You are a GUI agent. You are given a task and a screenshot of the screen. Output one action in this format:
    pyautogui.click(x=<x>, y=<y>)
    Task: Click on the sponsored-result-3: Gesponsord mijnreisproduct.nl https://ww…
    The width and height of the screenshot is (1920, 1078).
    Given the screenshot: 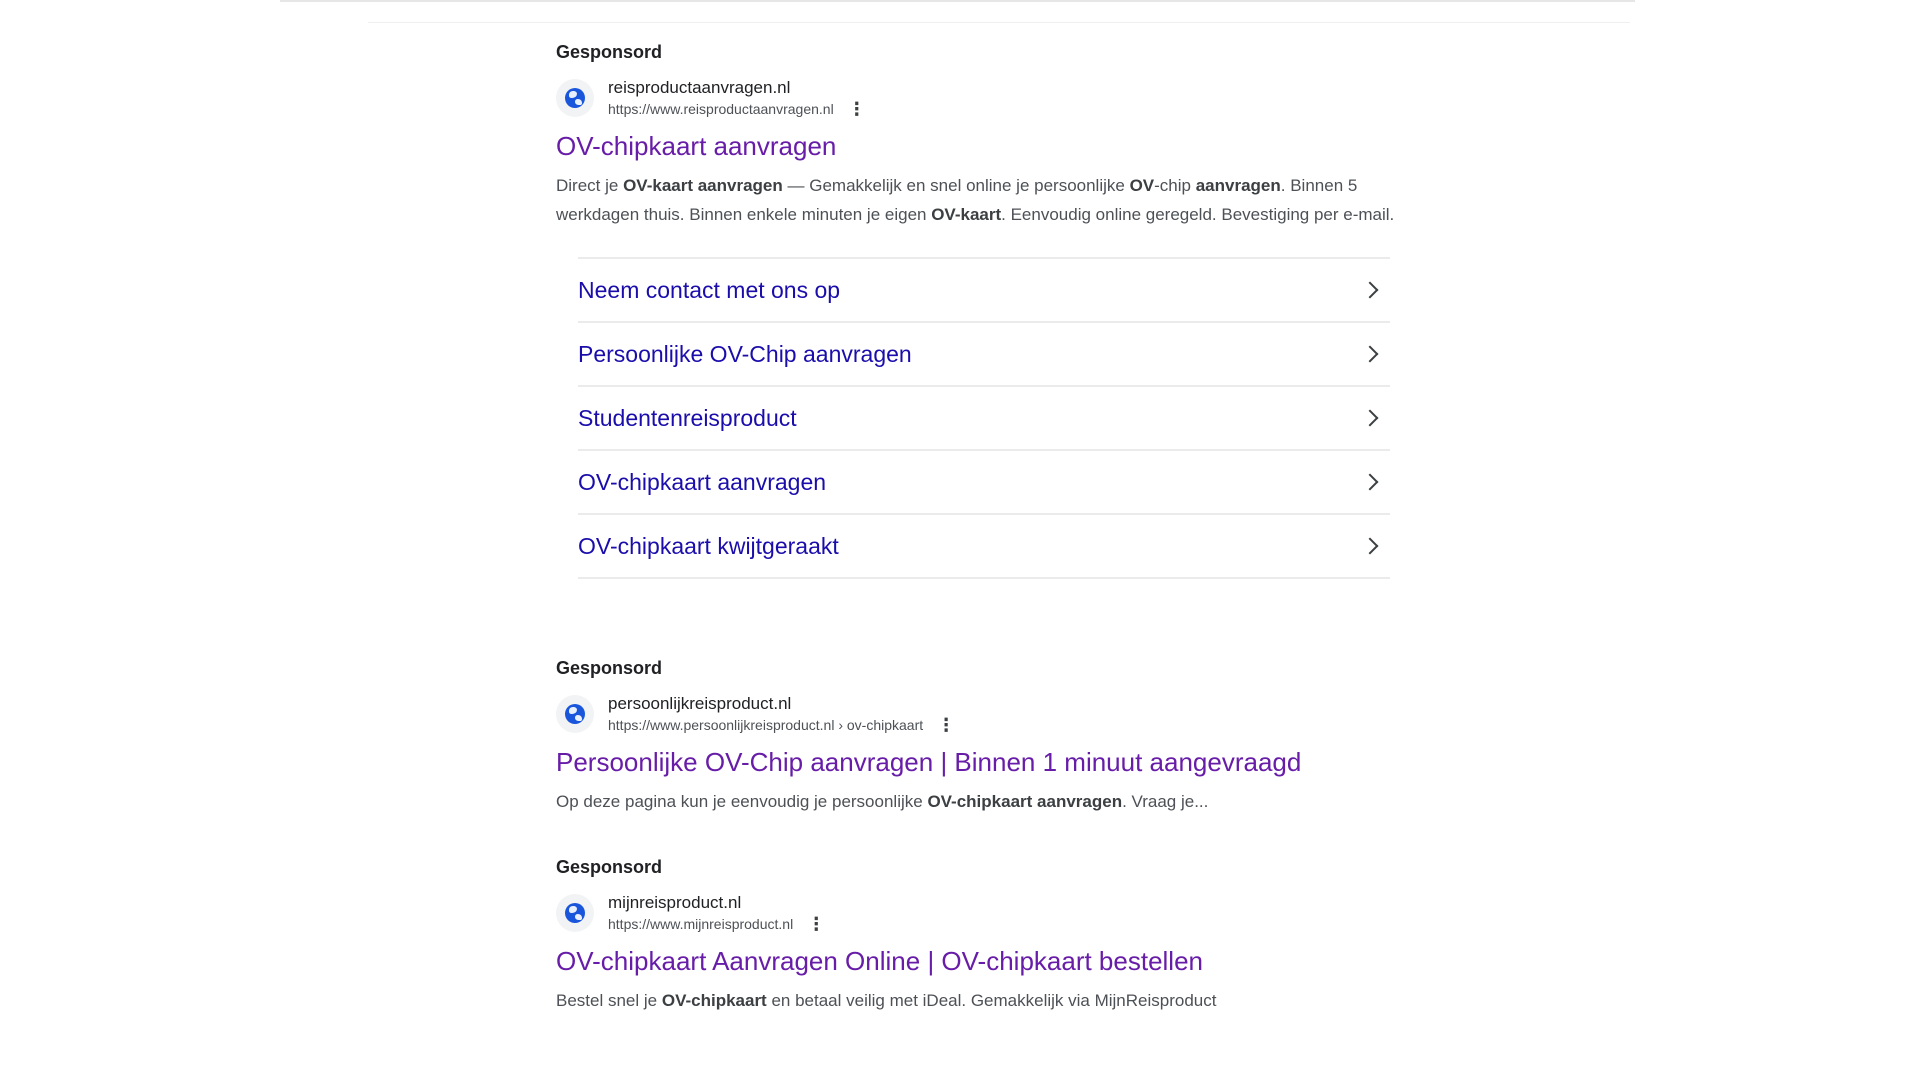 What is the action you would take?
    pyautogui.click(x=996, y=936)
    